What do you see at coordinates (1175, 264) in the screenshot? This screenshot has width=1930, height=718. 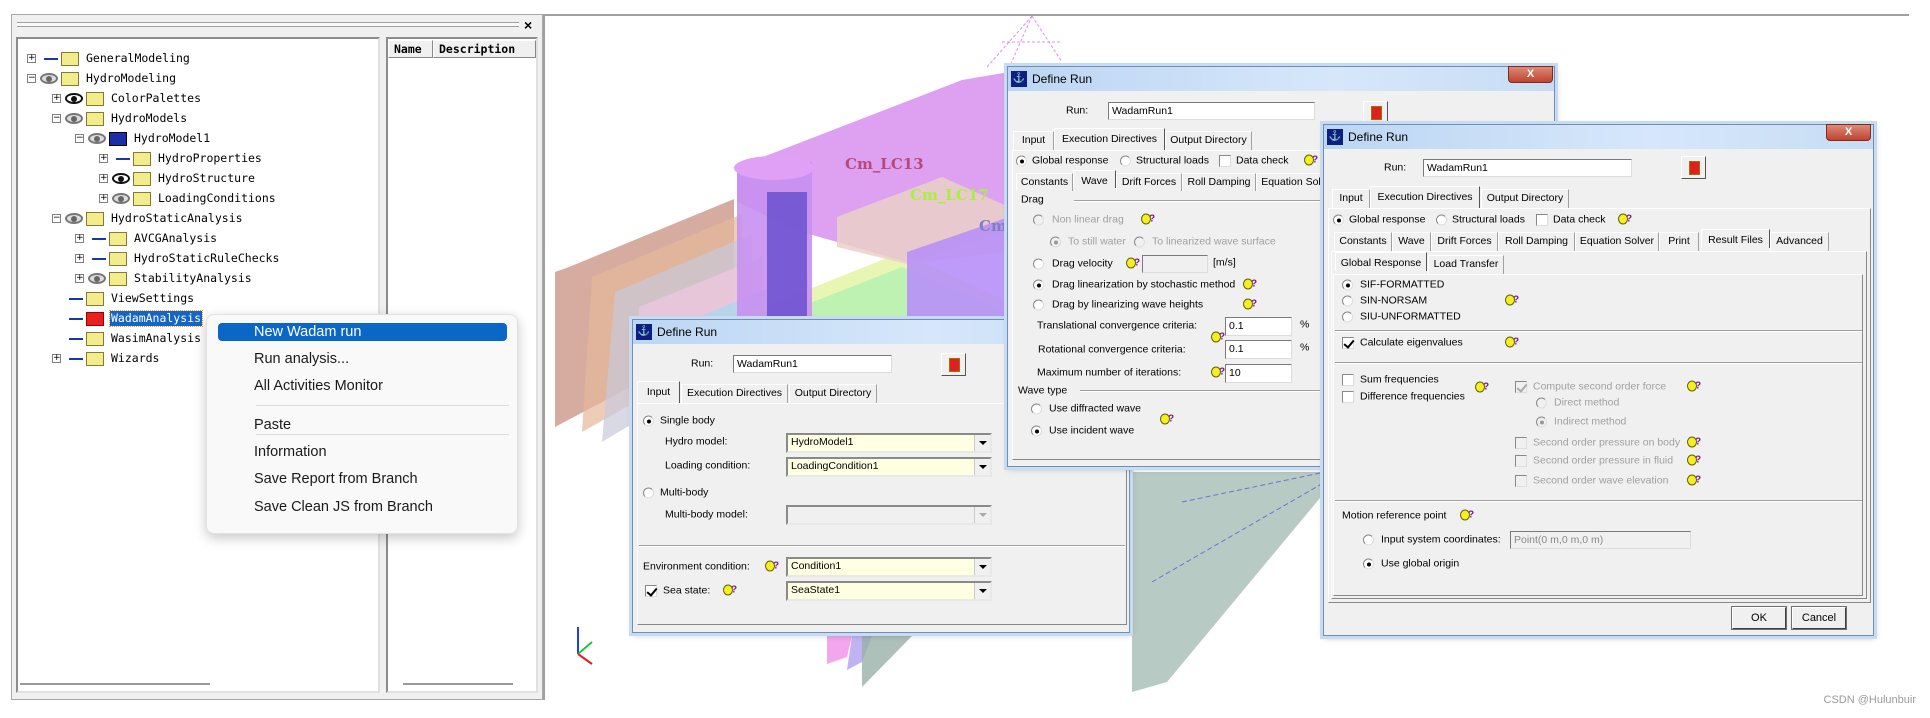 I see `drag-velocity-input` at bounding box center [1175, 264].